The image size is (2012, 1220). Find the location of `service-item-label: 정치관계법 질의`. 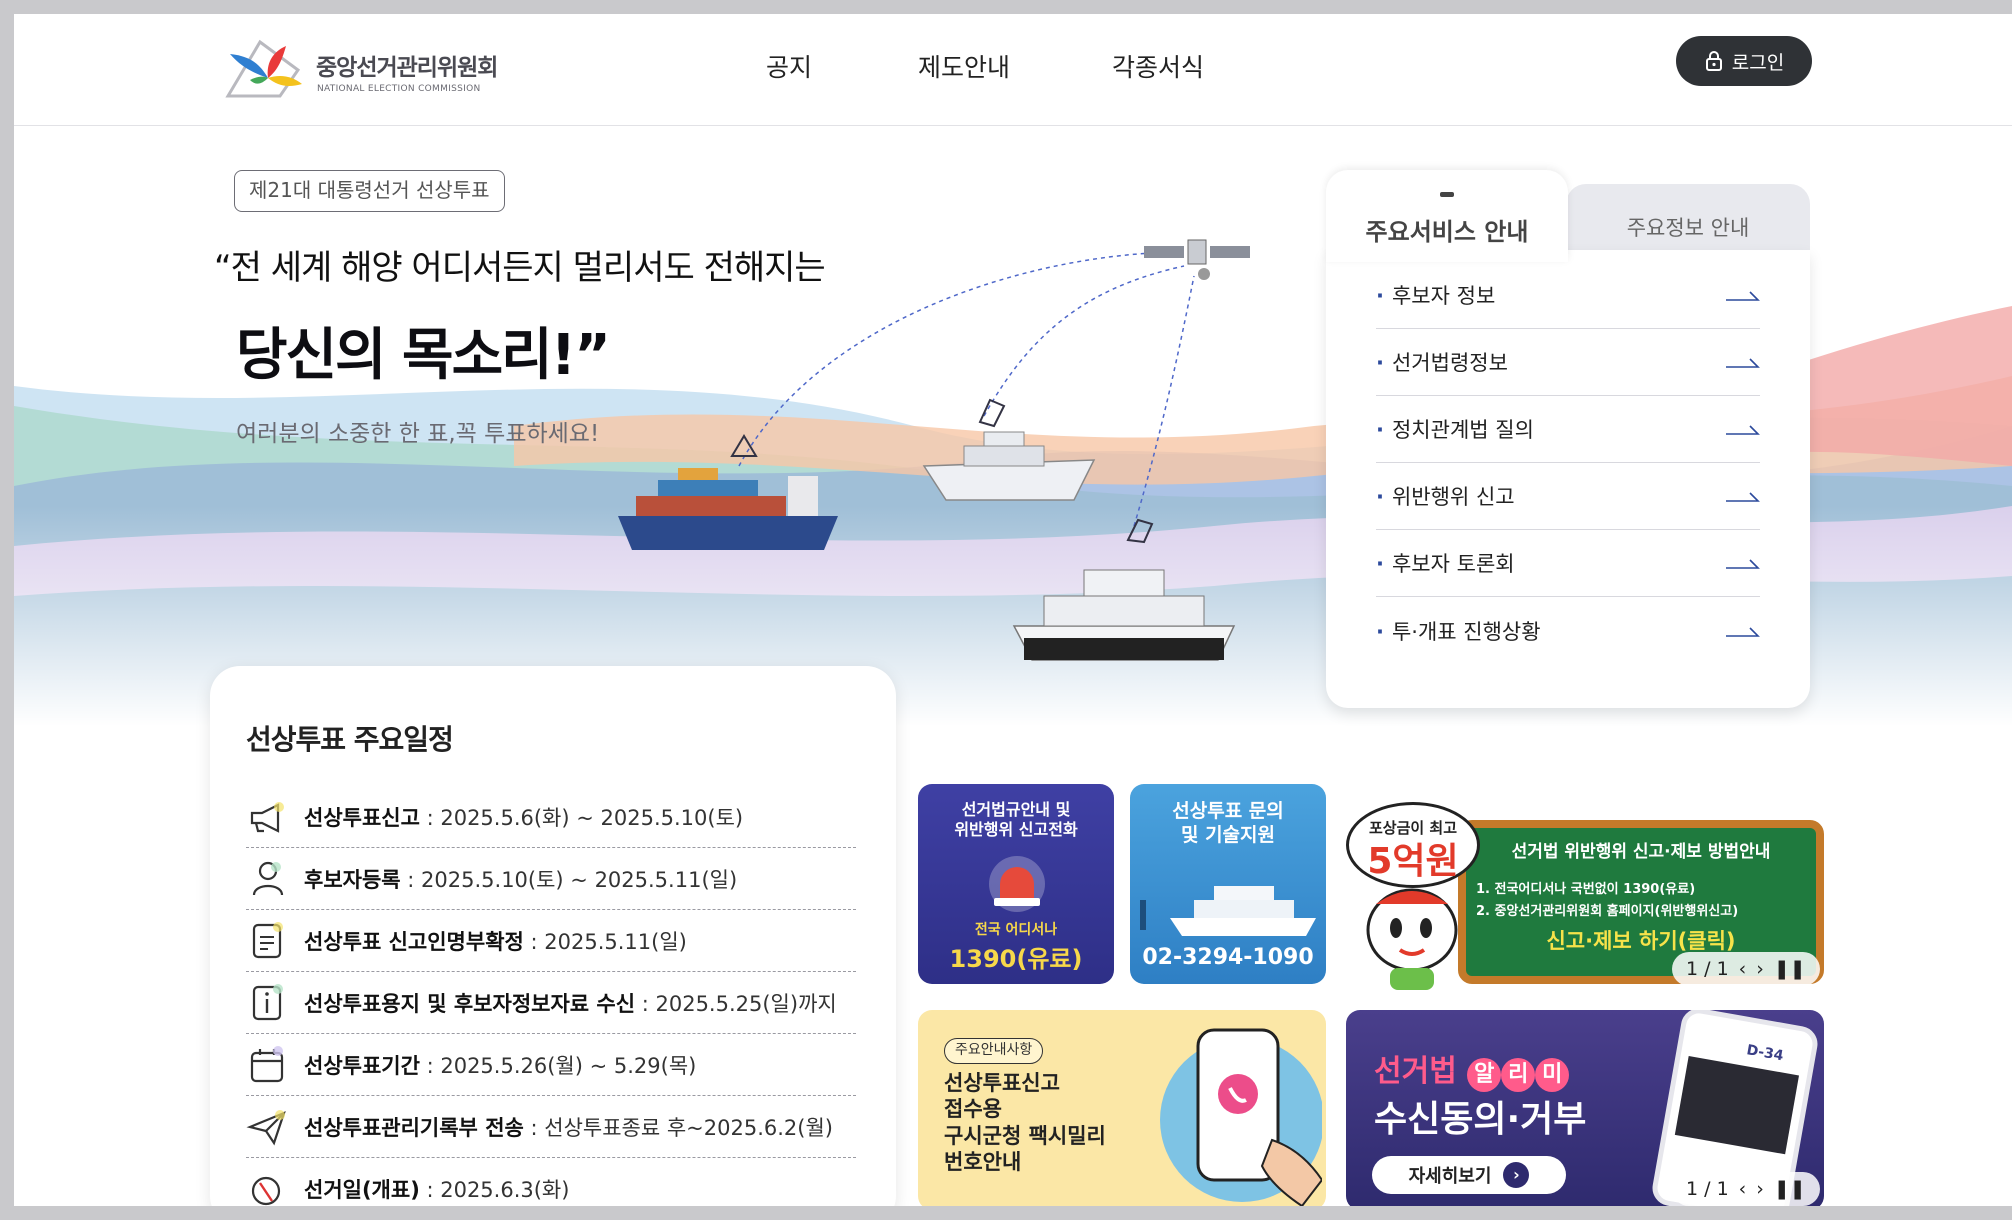

service-item-label: 정치관계법 질의 is located at coordinates (1462, 430).